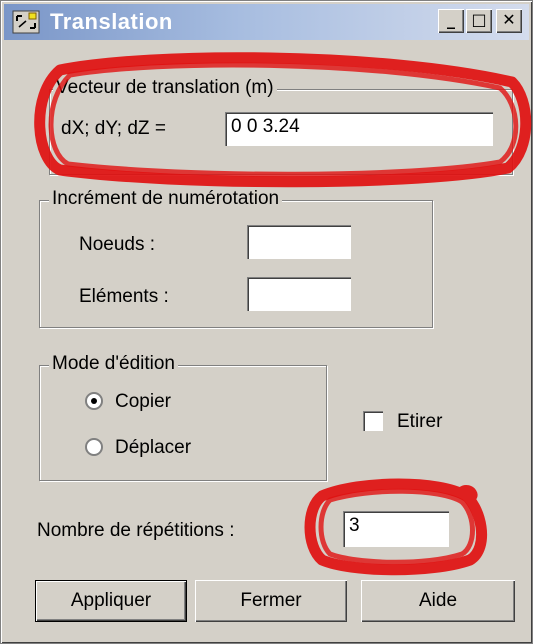 This screenshot has width=533, height=644. What do you see at coordinates (94, 447) in the screenshot?
I see `radio-empty-icon` at bounding box center [94, 447].